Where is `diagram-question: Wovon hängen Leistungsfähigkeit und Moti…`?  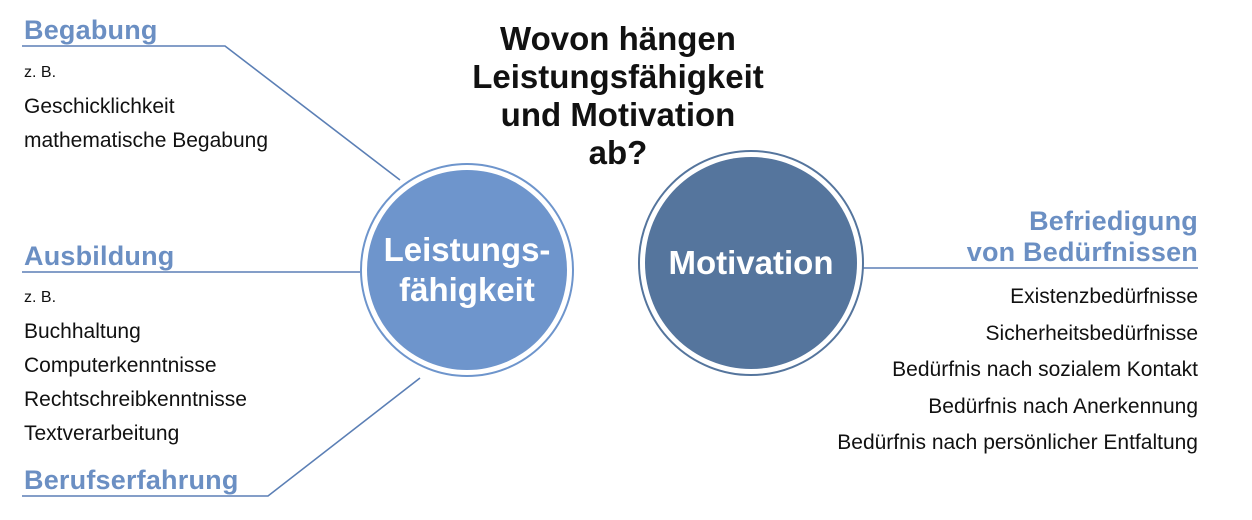
diagram-question: Wovon hängen Leistungsfähigkeit und Moti… is located at coordinates (618, 96).